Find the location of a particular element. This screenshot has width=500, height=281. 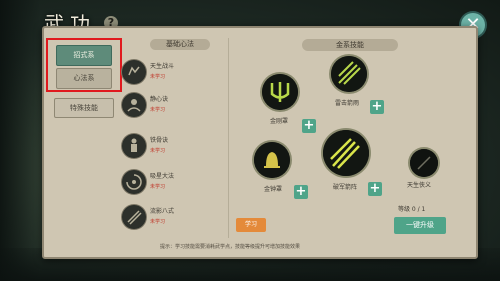

column-divider is located at coordinates (228, 138).